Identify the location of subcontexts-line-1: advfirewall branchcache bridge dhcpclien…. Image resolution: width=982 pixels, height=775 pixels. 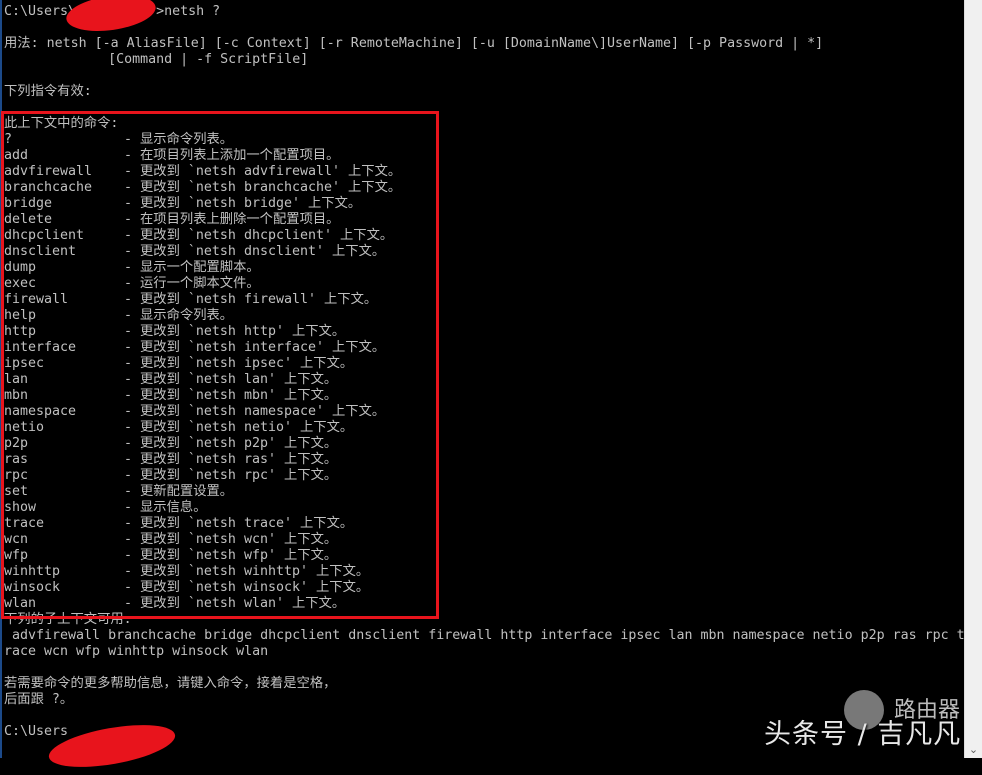
(484, 635).